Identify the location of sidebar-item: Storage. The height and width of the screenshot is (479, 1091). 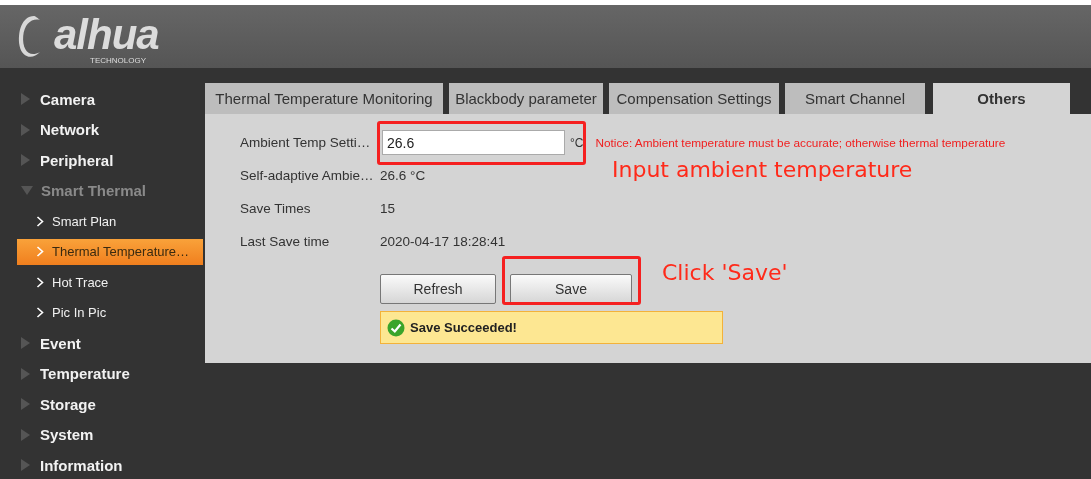
(102, 404).